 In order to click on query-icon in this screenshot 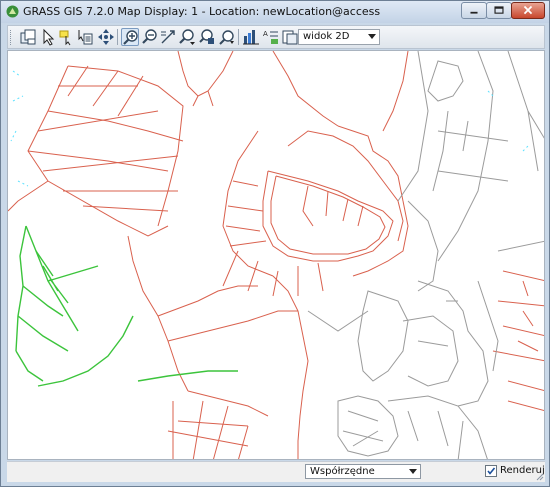, I will do `click(85, 37)`.